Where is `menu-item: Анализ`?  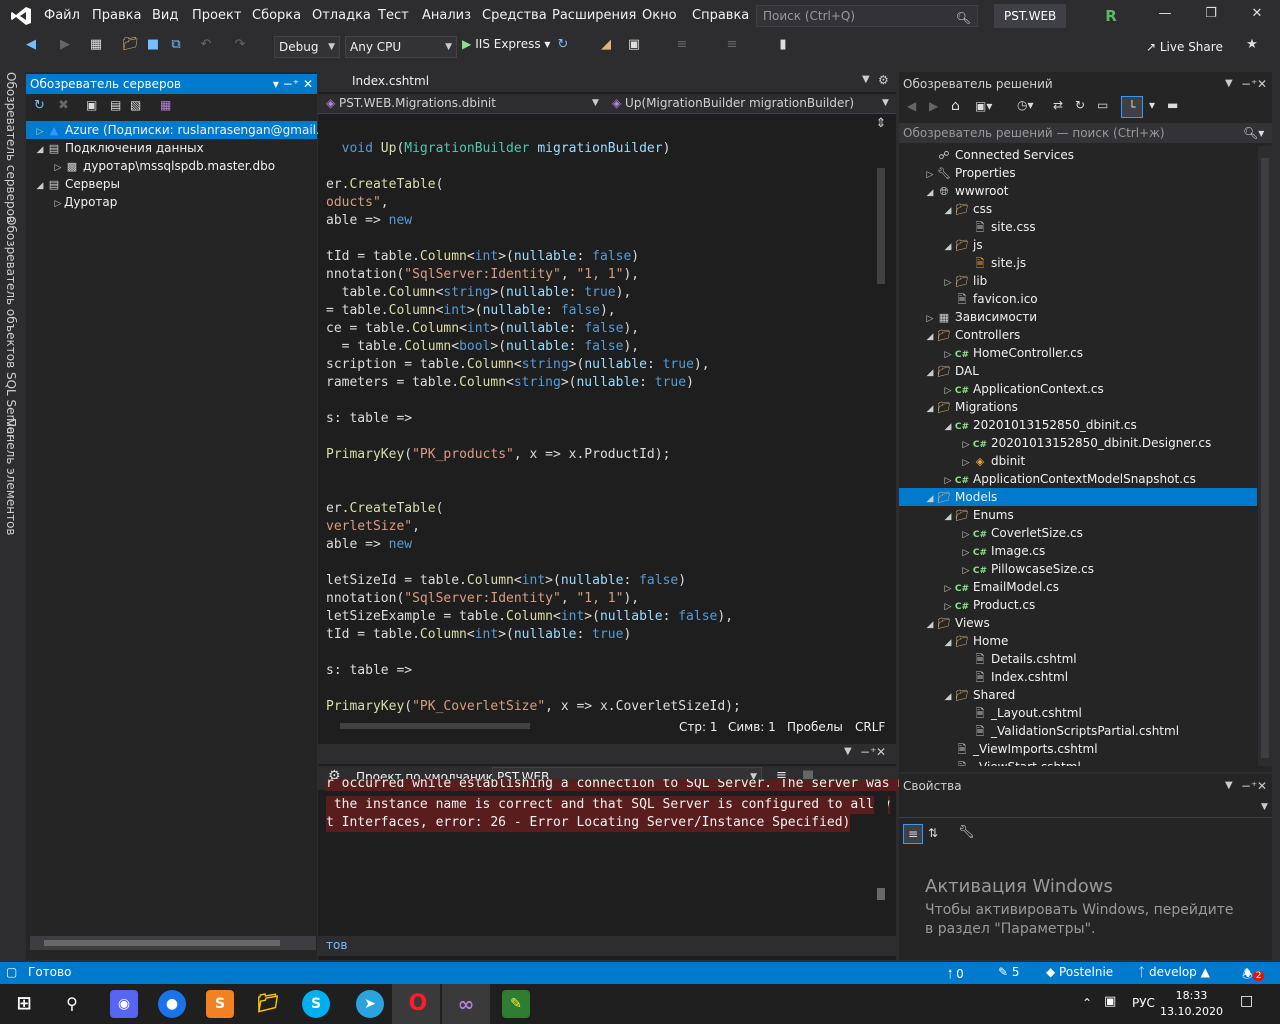
menu-item: Анализ is located at coordinates (446, 15).